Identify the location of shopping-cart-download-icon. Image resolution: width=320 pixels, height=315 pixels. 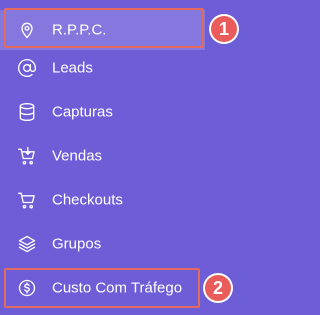
(27, 156).